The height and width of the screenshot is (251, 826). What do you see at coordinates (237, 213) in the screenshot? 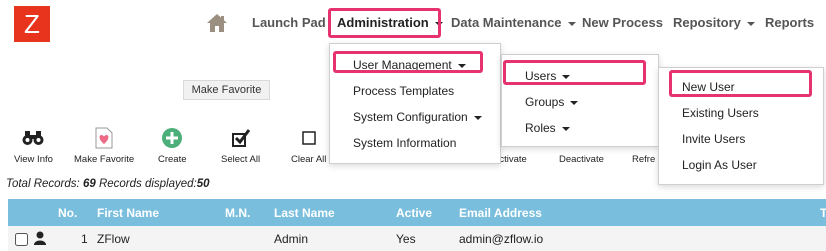
I see `col-mn: M.N.` at bounding box center [237, 213].